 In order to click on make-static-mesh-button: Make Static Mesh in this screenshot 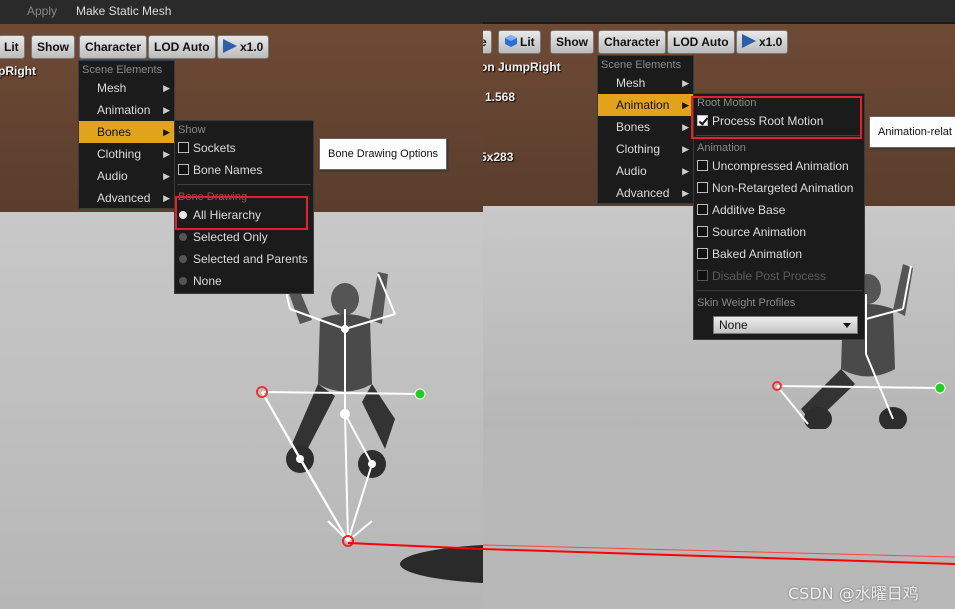, I will do `click(123, 11)`.